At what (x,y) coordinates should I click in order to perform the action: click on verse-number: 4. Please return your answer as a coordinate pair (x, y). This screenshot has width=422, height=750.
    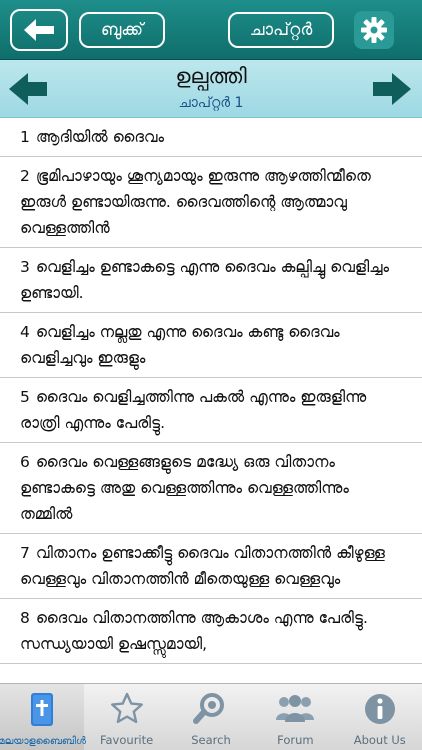
    Looking at the image, I should click on (25, 332).